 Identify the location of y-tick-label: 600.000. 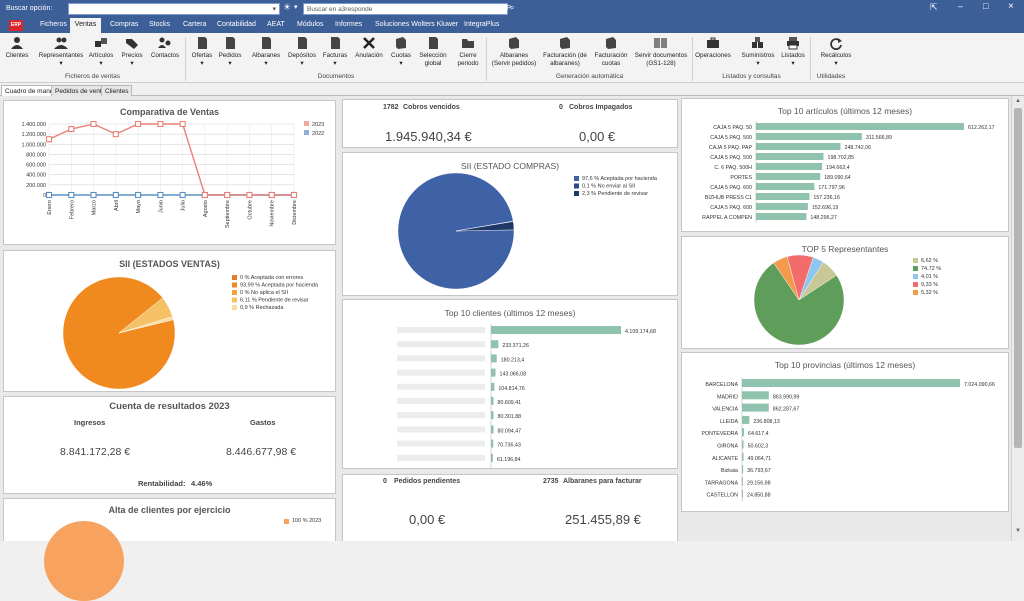
(36, 166).